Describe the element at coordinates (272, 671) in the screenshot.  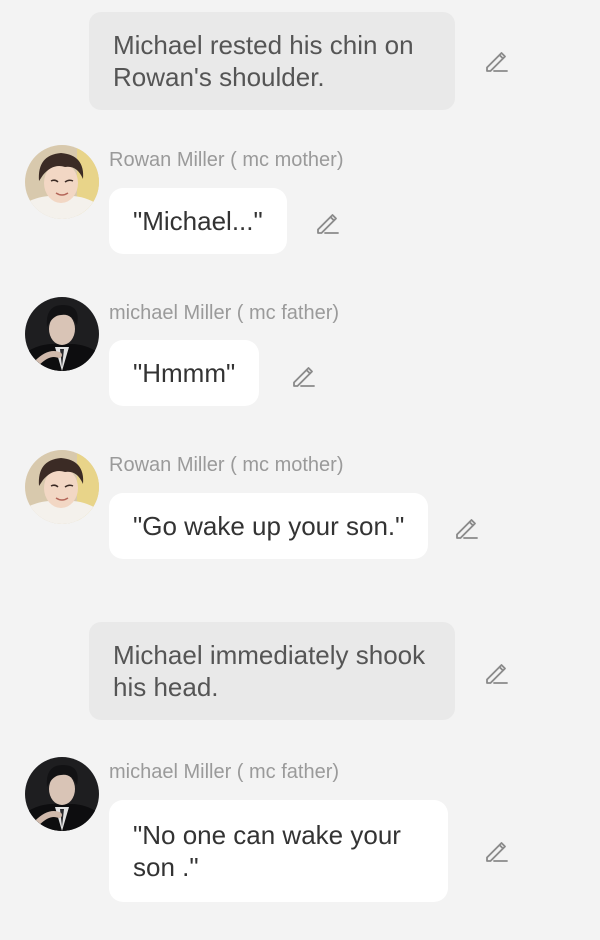
I see `narration-bubble: Michael immediately shook his head.` at that location.